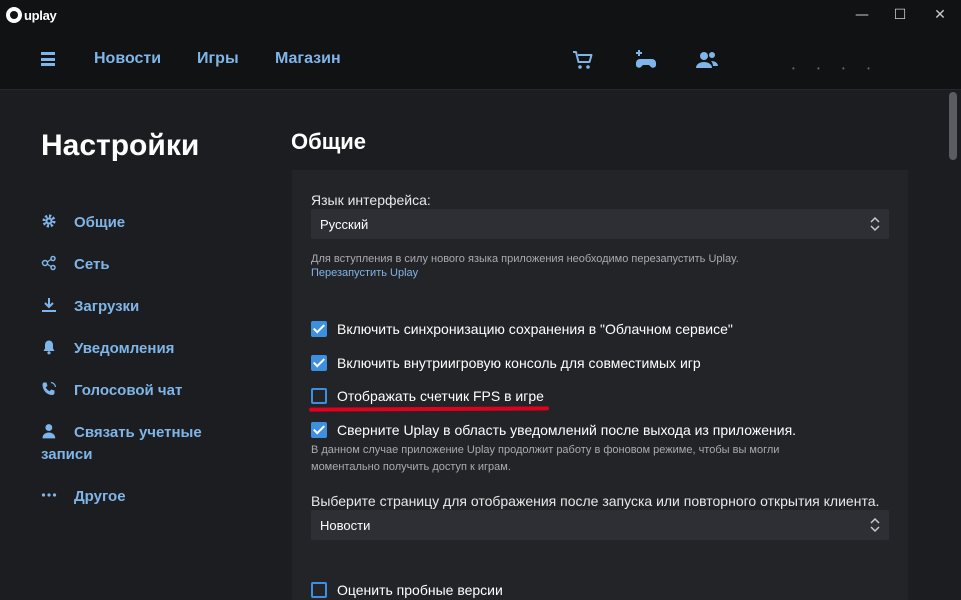 The height and width of the screenshot is (600, 961). Describe the element at coordinates (120, 145) in the screenshot. I see `settings-title: Настройки` at that location.